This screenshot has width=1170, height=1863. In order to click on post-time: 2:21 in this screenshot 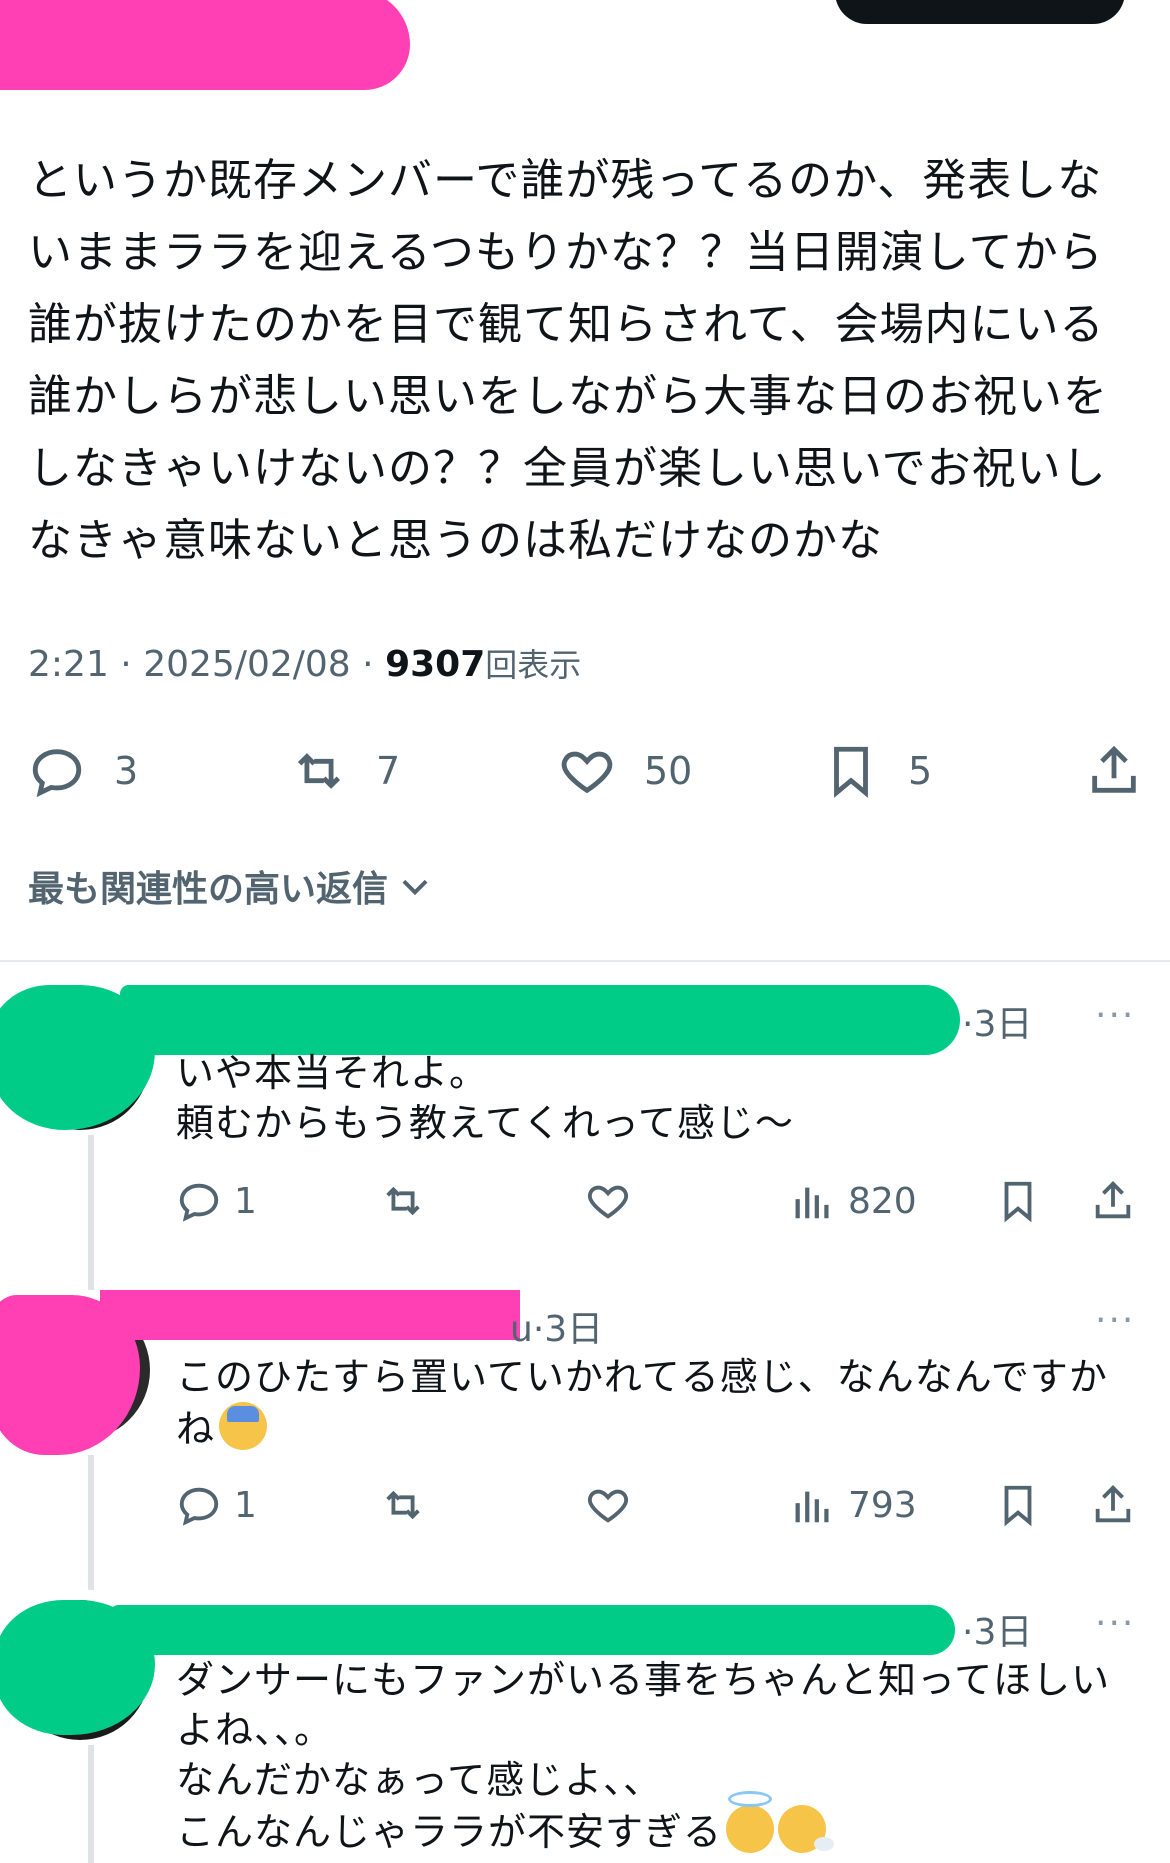, I will do `click(68, 664)`.